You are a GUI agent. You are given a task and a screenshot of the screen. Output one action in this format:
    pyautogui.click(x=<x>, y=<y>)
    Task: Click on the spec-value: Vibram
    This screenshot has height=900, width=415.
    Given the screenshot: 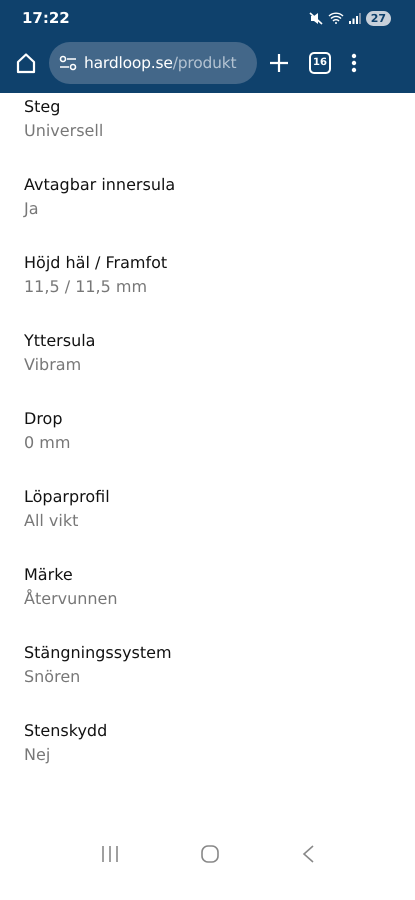 What is the action you would take?
    pyautogui.click(x=53, y=365)
    